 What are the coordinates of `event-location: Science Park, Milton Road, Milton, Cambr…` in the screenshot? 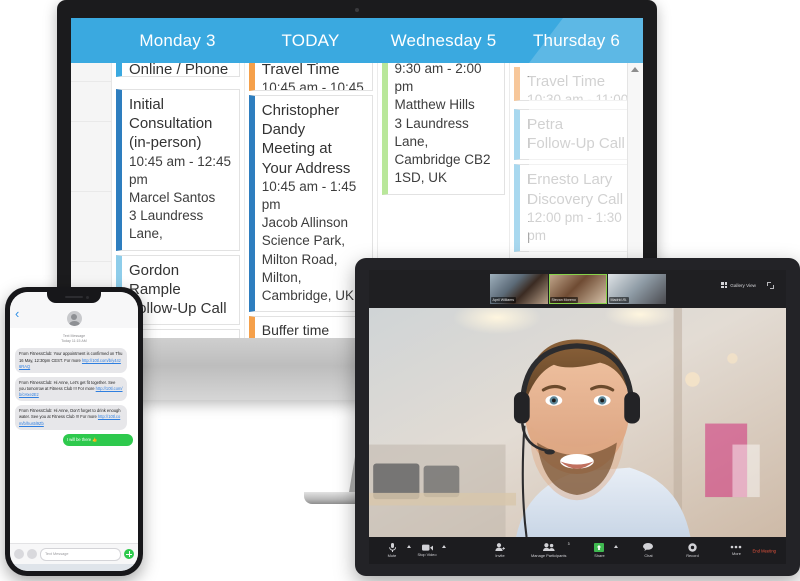 It's located at (308, 268).